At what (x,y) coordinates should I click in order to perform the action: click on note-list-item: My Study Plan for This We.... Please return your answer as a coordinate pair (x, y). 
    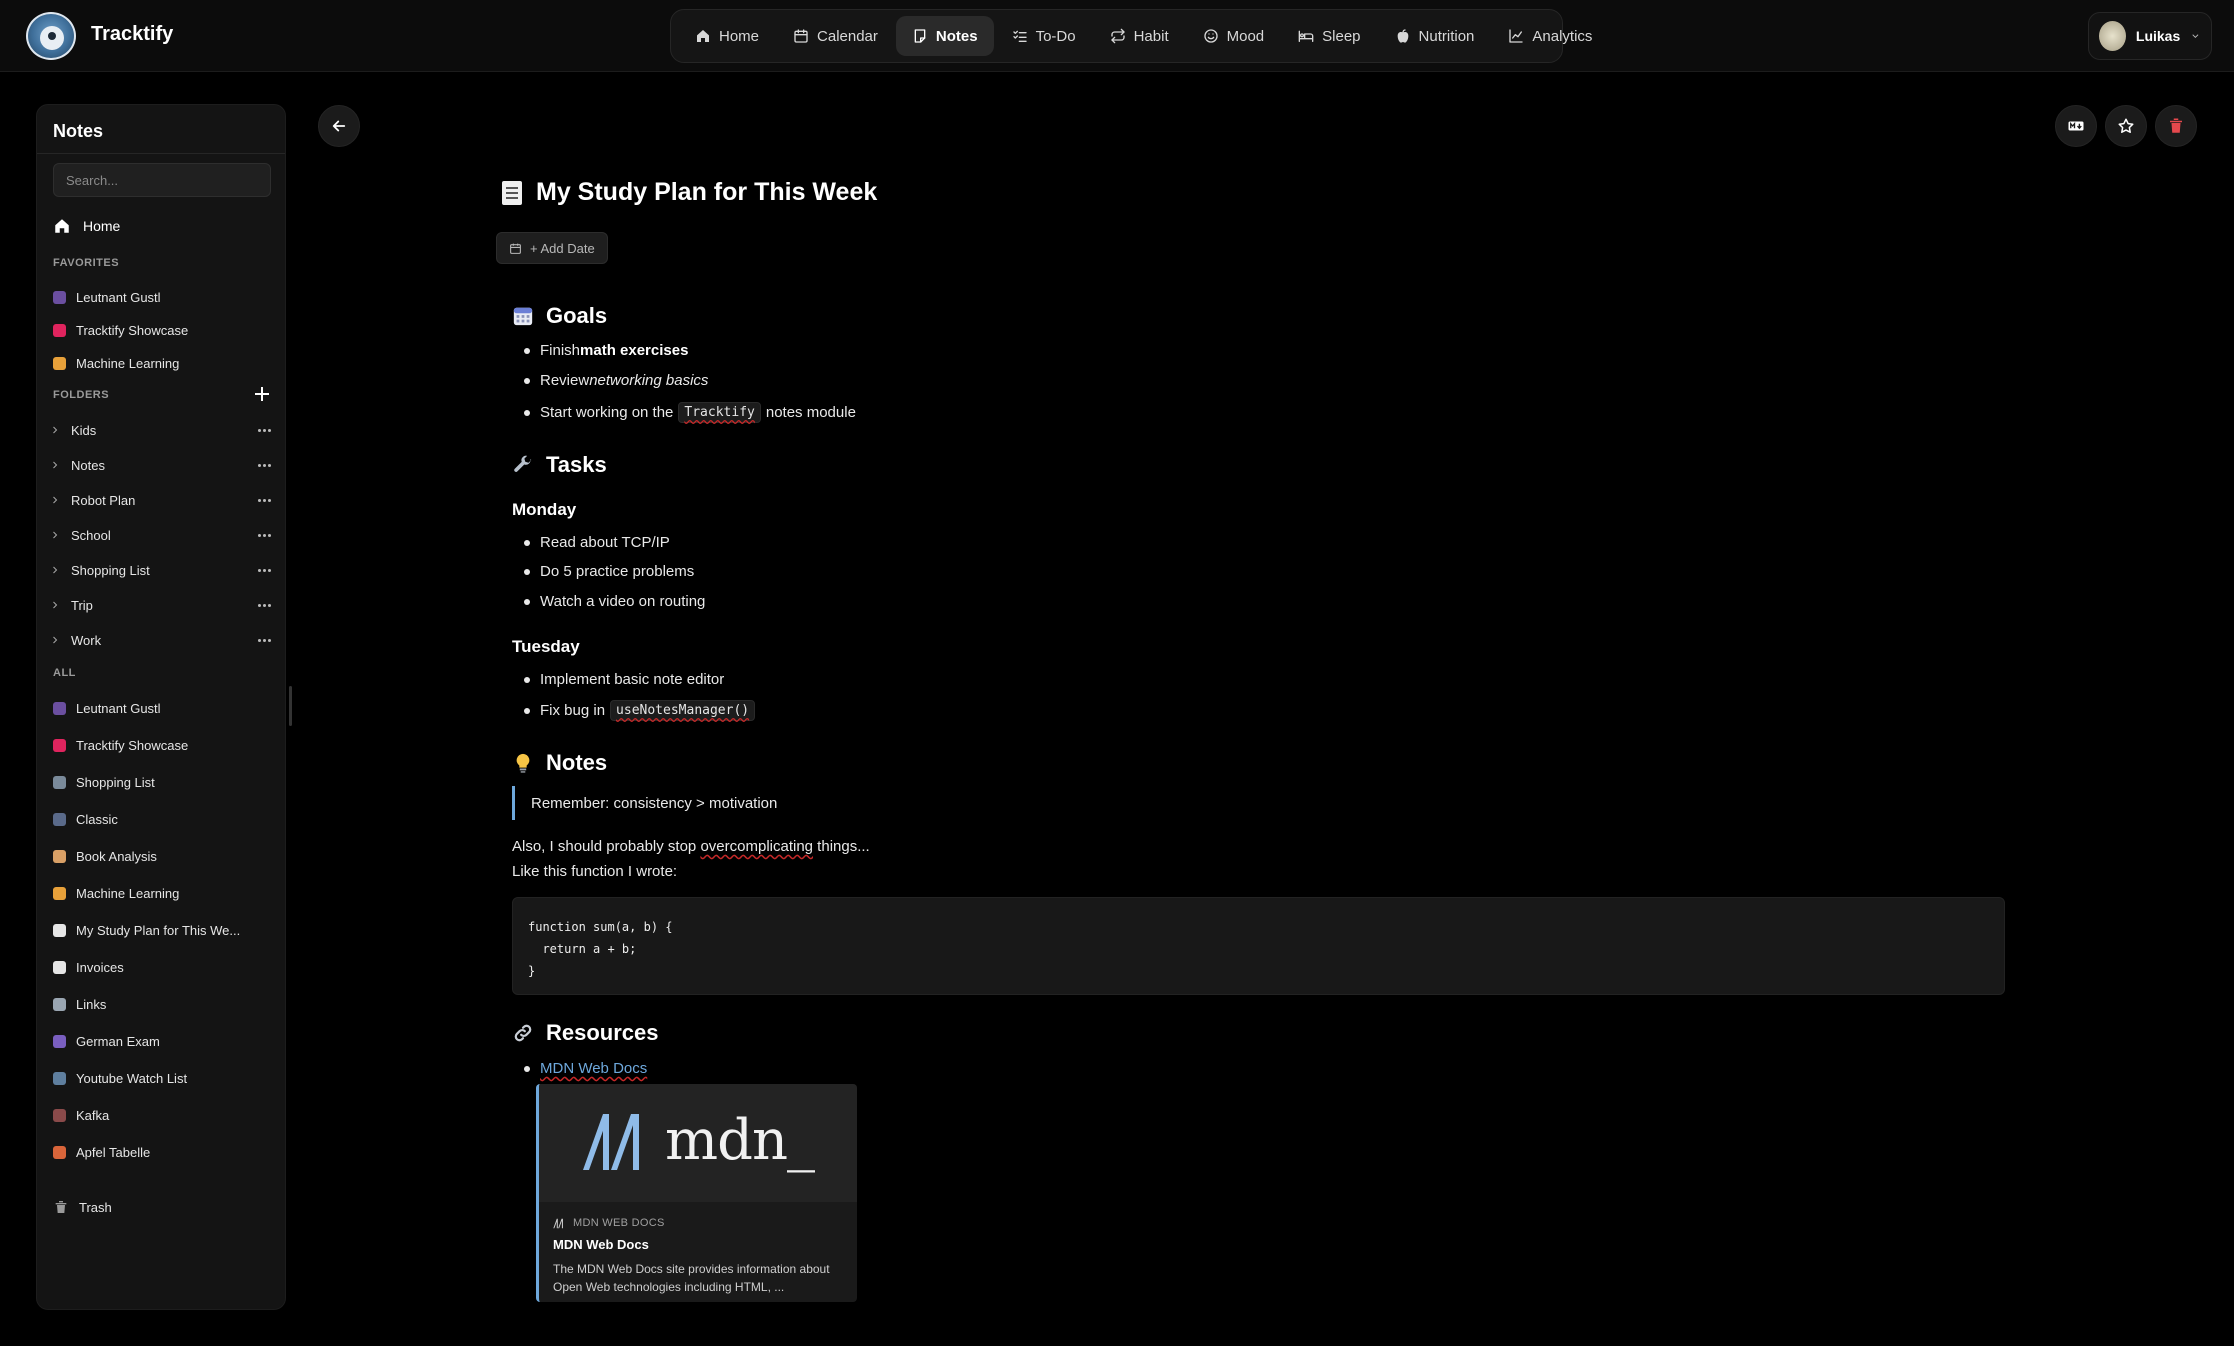
    Looking at the image, I should click on (163, 930).